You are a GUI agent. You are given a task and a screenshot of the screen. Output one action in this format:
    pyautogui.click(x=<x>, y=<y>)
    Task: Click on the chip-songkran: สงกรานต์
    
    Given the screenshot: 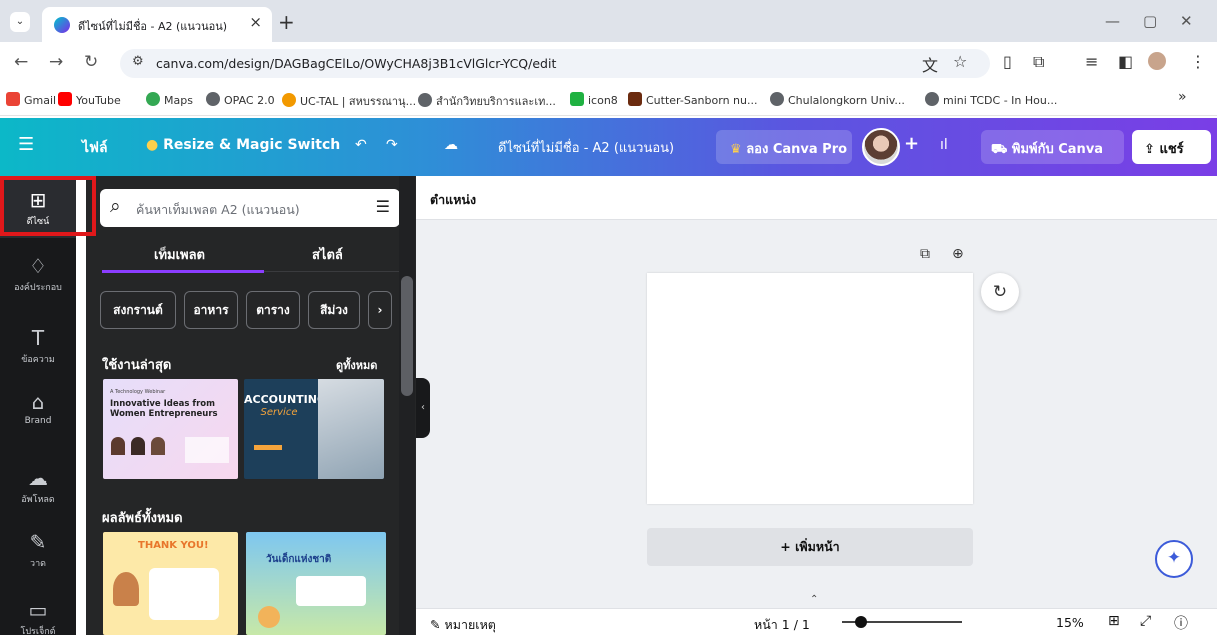 What is the action you would take?
    pyautogui.click(x=138, y=310)
    